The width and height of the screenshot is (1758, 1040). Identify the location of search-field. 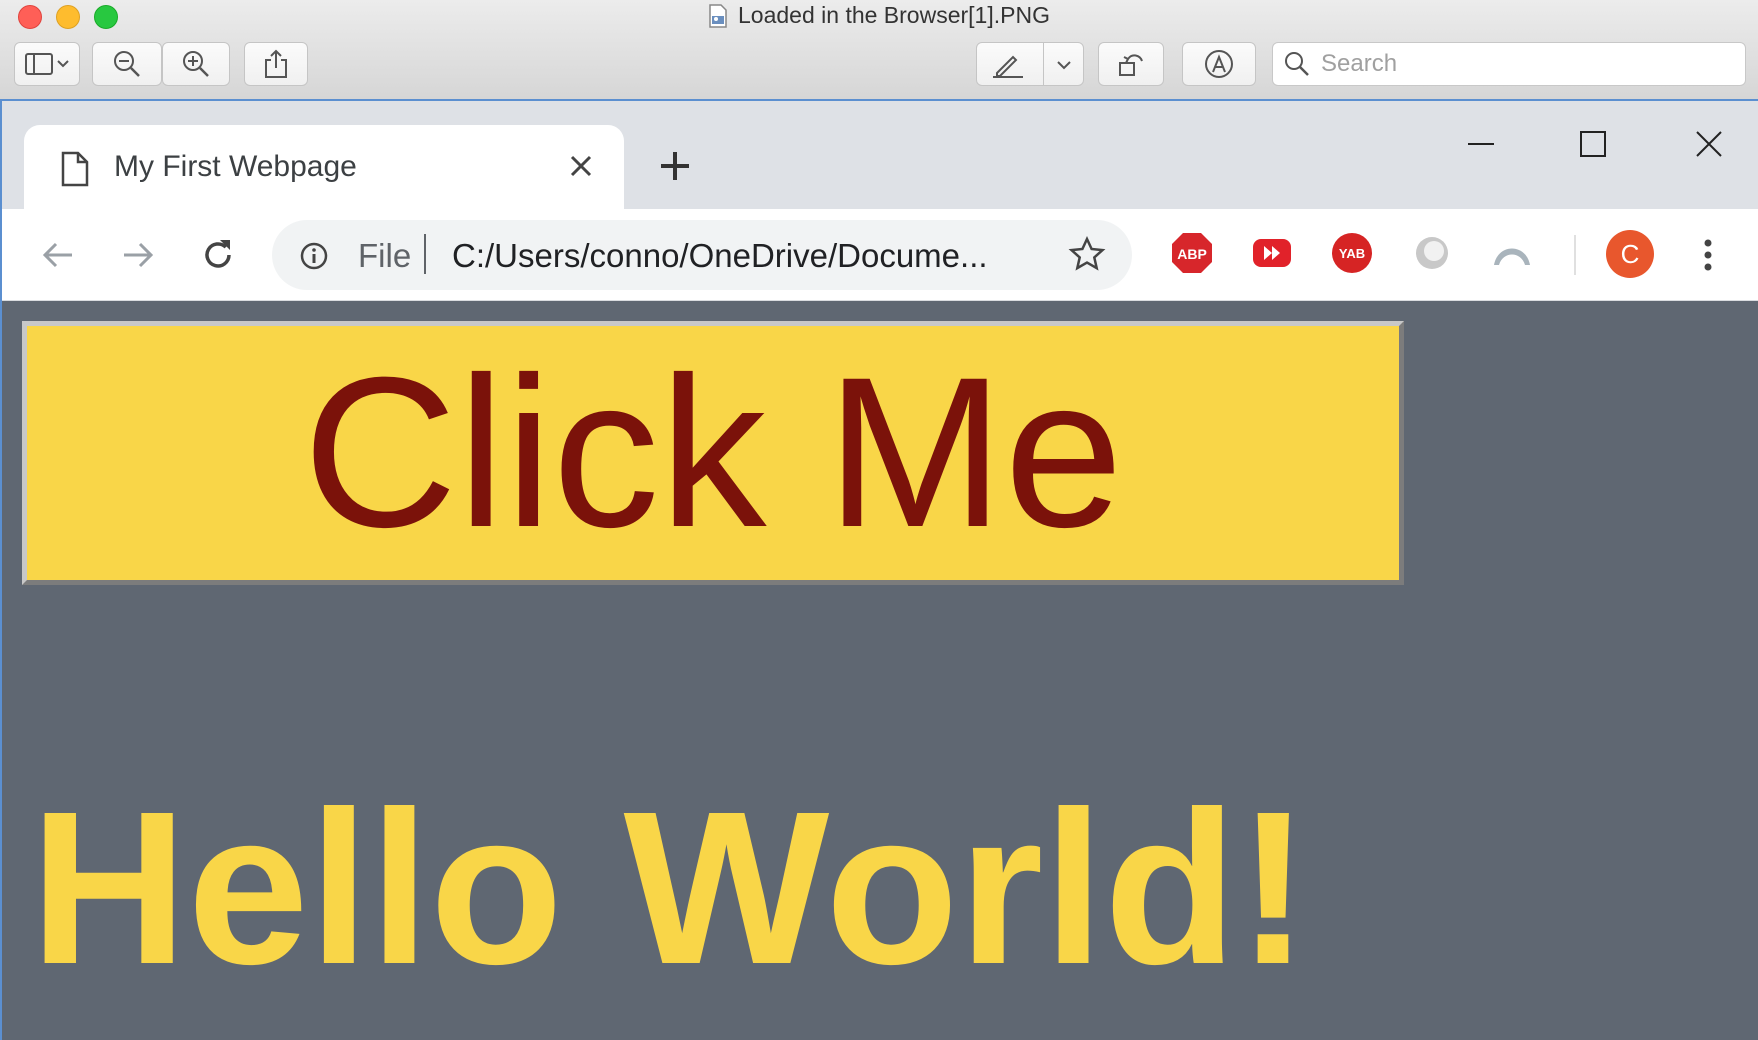
(1509, 64).